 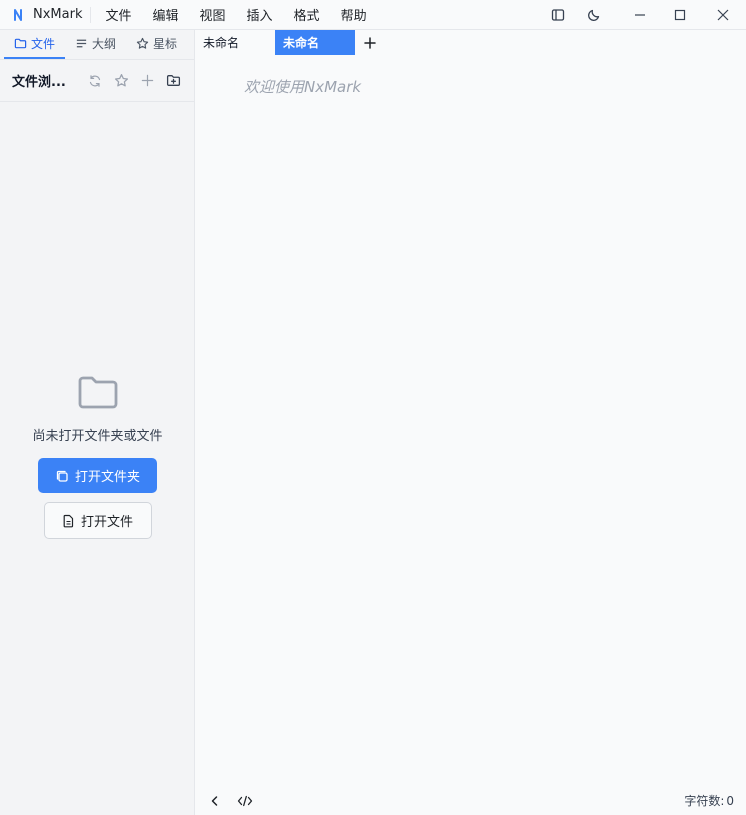 I want to click on folder-icon, so click(x=20, y=43).